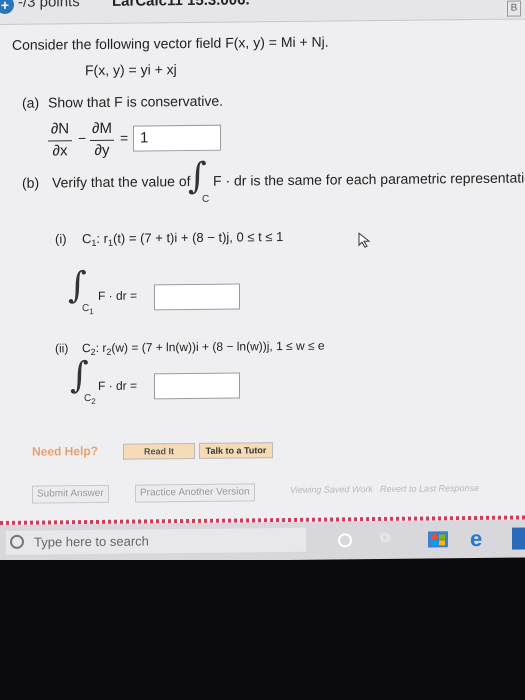  I want to click on sub-2: 2, so click(93, 401).